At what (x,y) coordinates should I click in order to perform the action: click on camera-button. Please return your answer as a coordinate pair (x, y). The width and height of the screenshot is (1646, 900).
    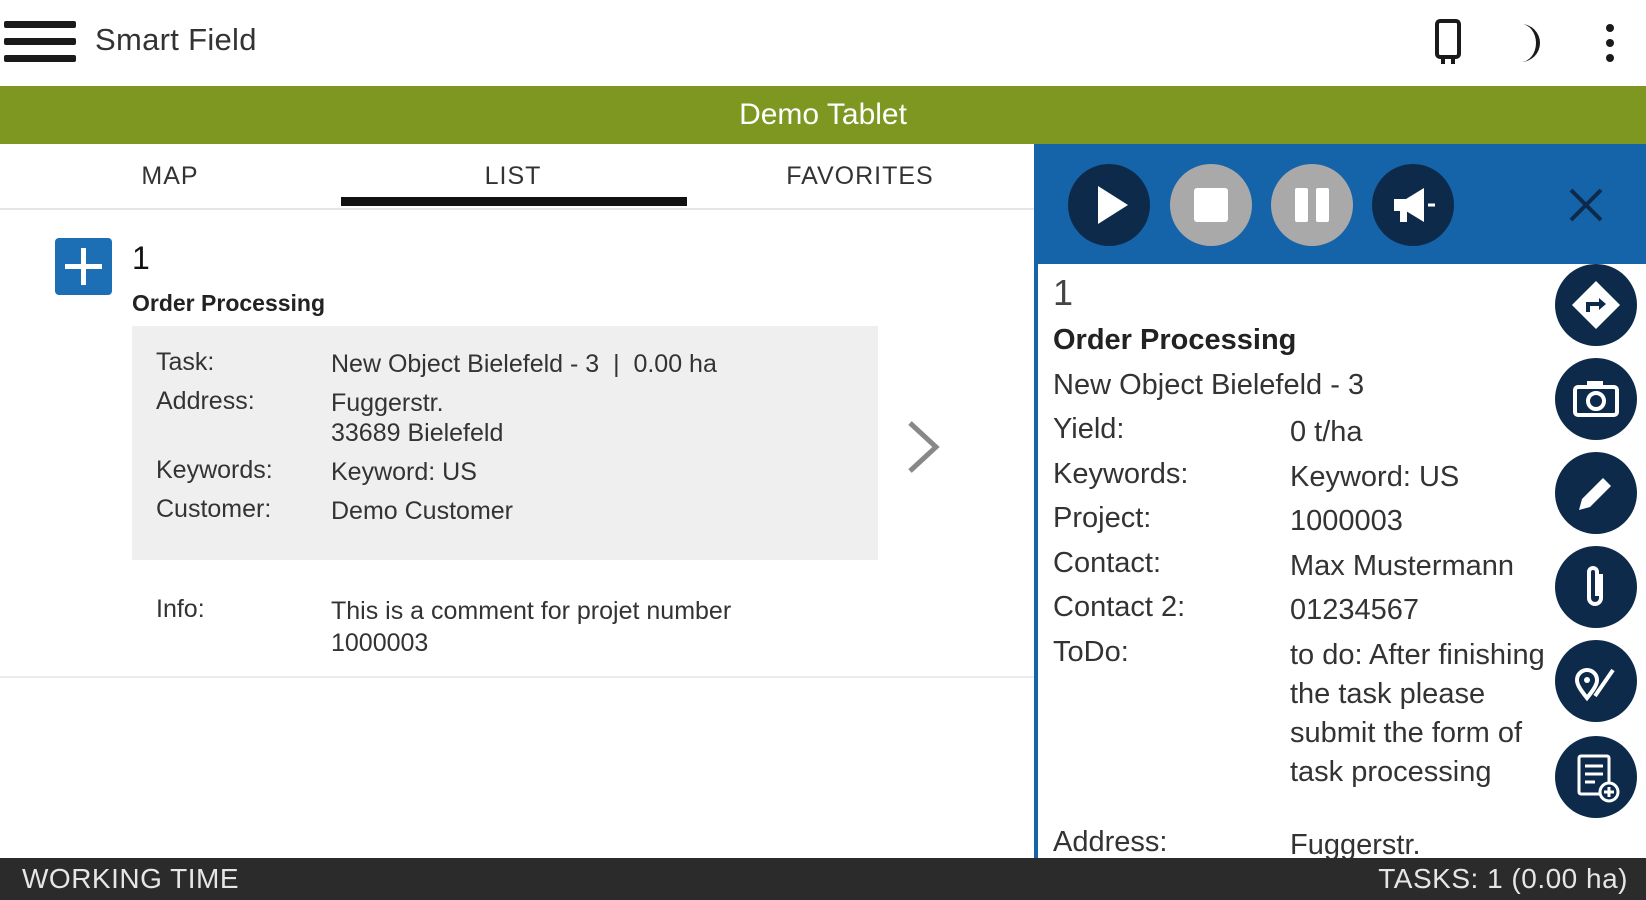
    Looking at the image, I should click on (1596, 399).